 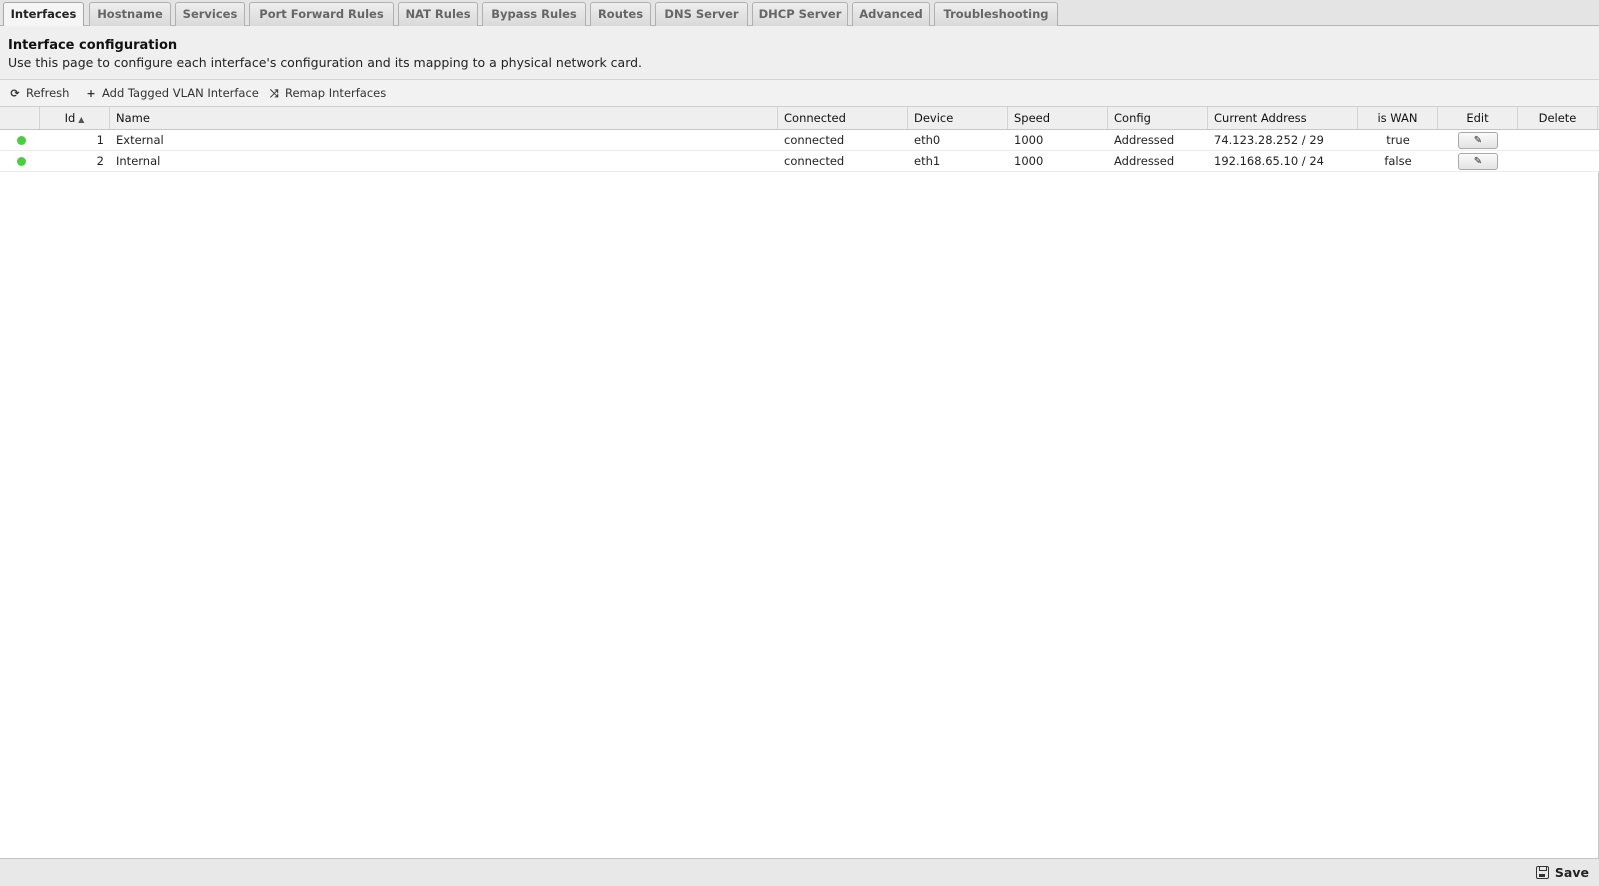 I want to click on column-header-connected: Connected, so click(x=843, y=118).